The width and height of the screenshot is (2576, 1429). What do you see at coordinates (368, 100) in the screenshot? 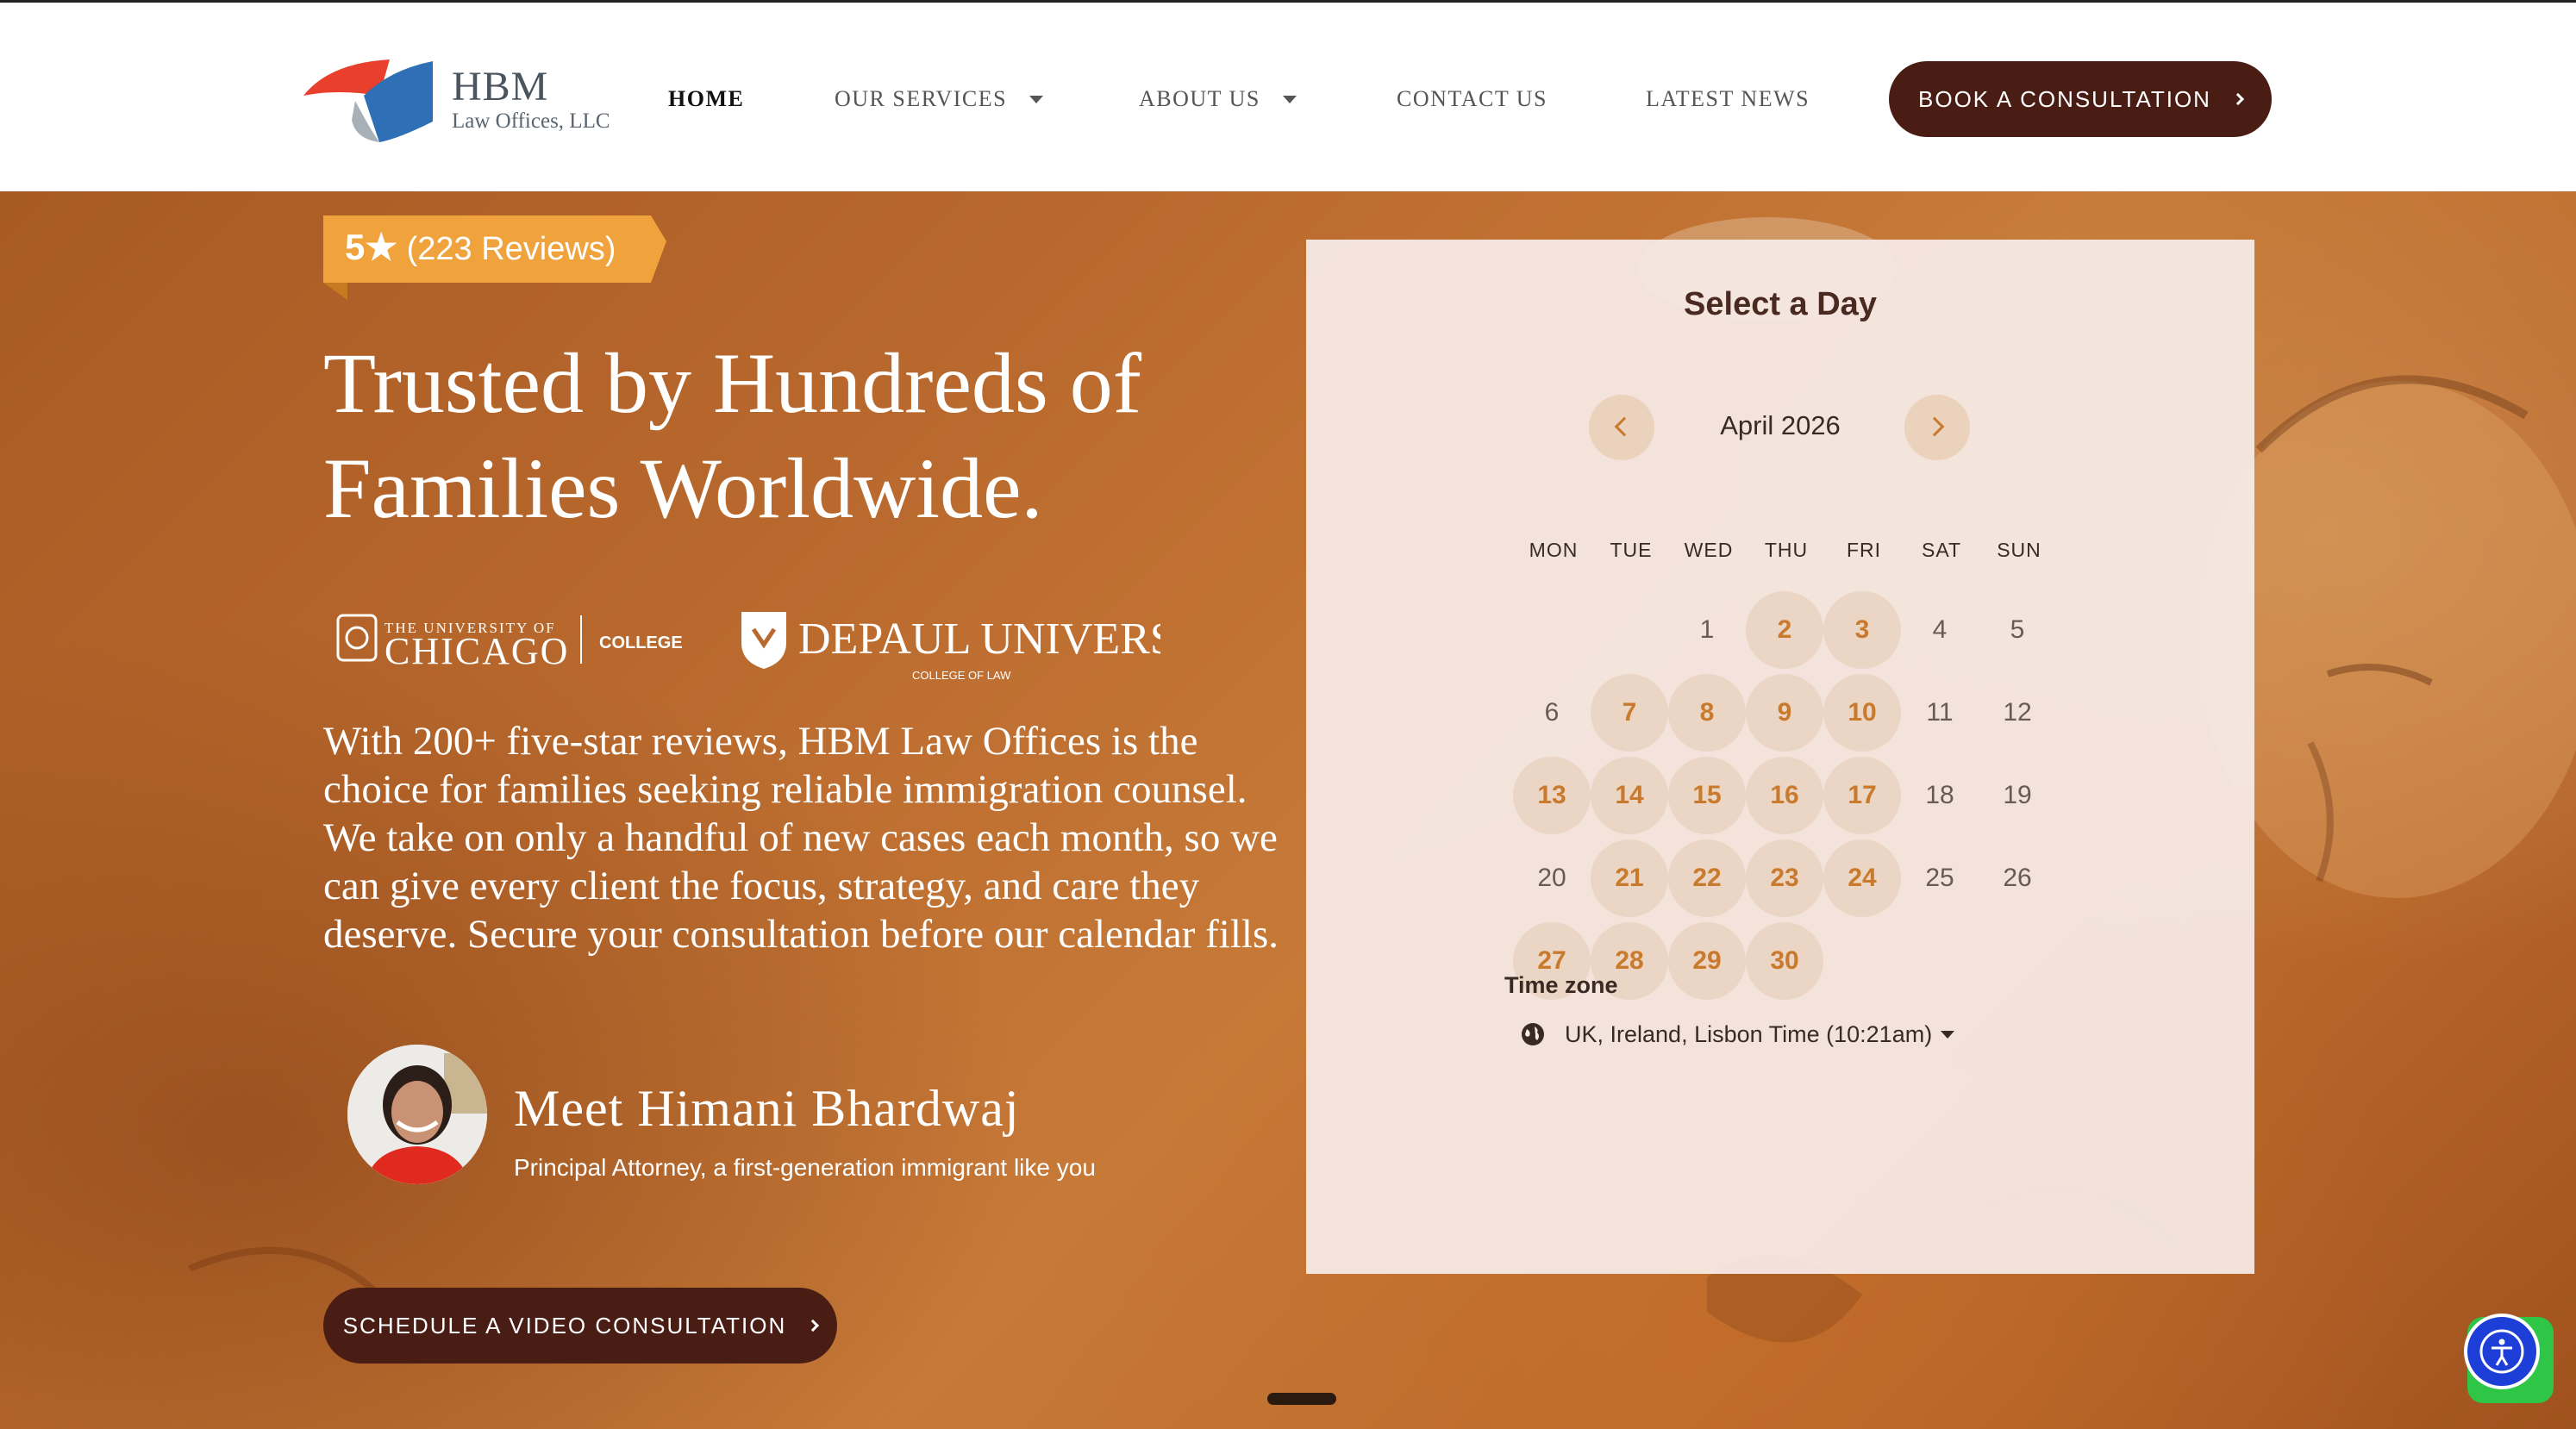
I see `hbm-logo-icon` at bounding box center [368, 100].